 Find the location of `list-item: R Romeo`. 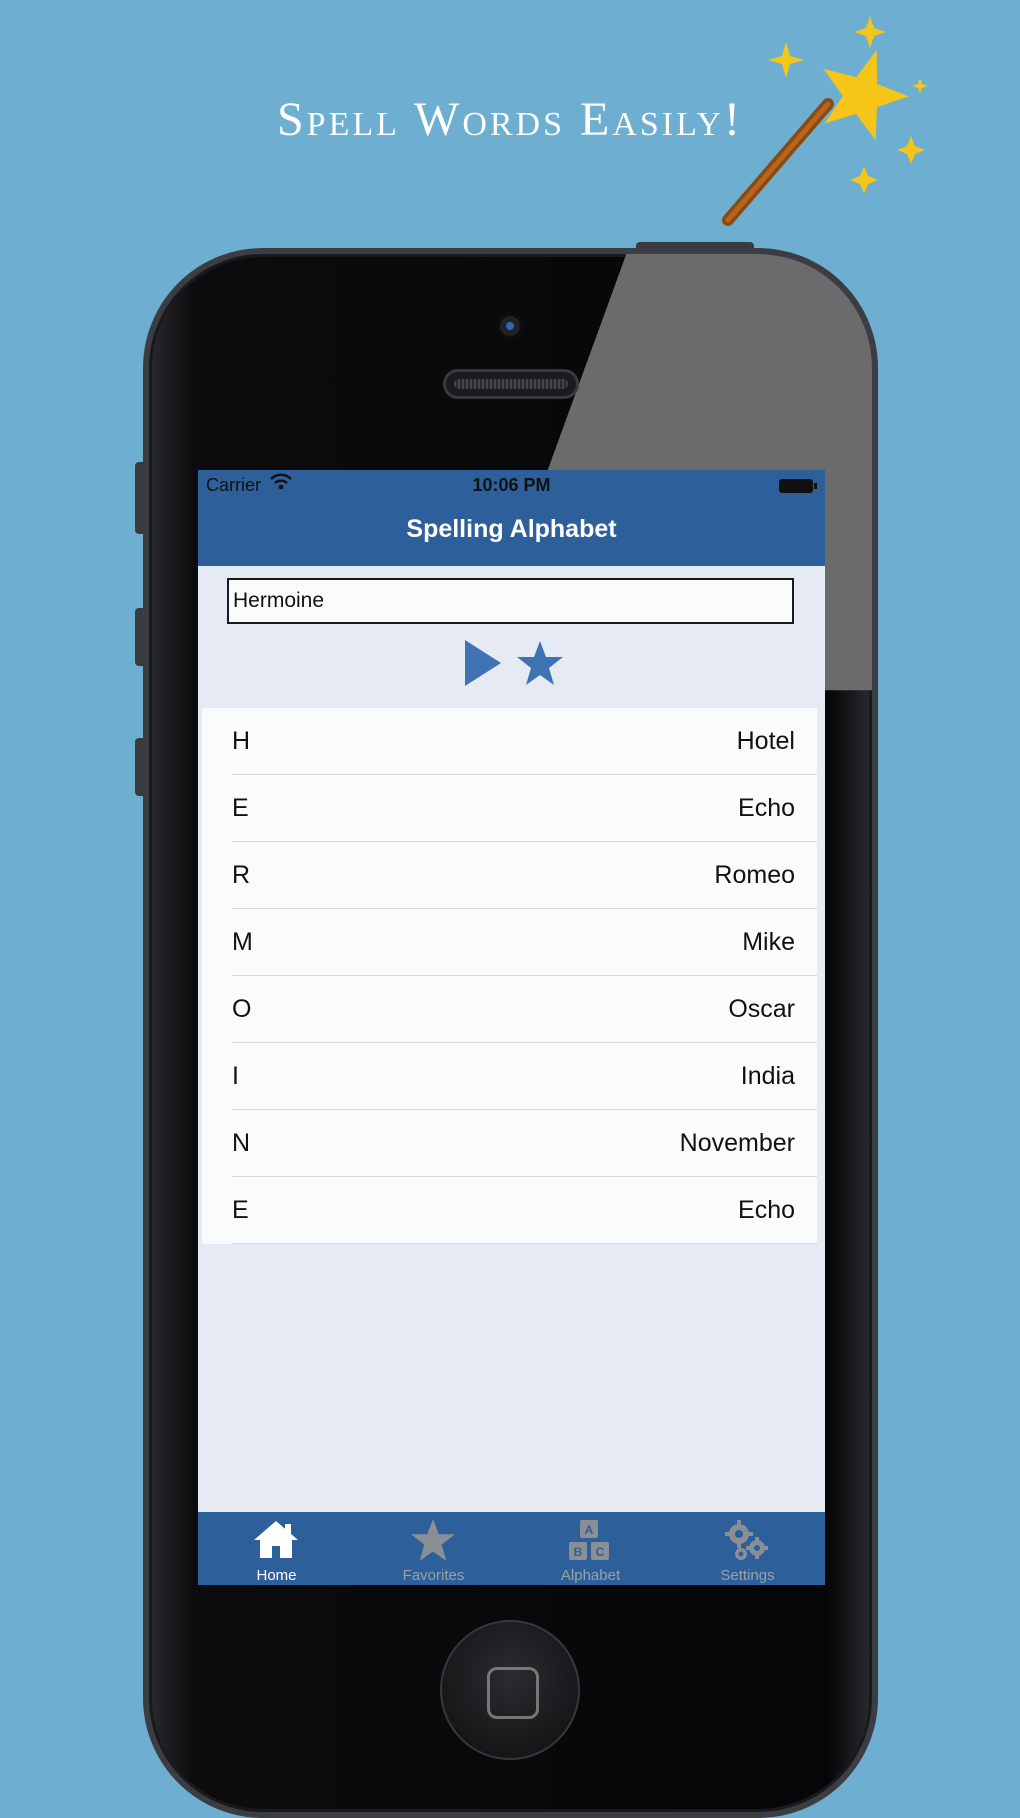

list-item: R Romeo is located at coordinates (509, 875).